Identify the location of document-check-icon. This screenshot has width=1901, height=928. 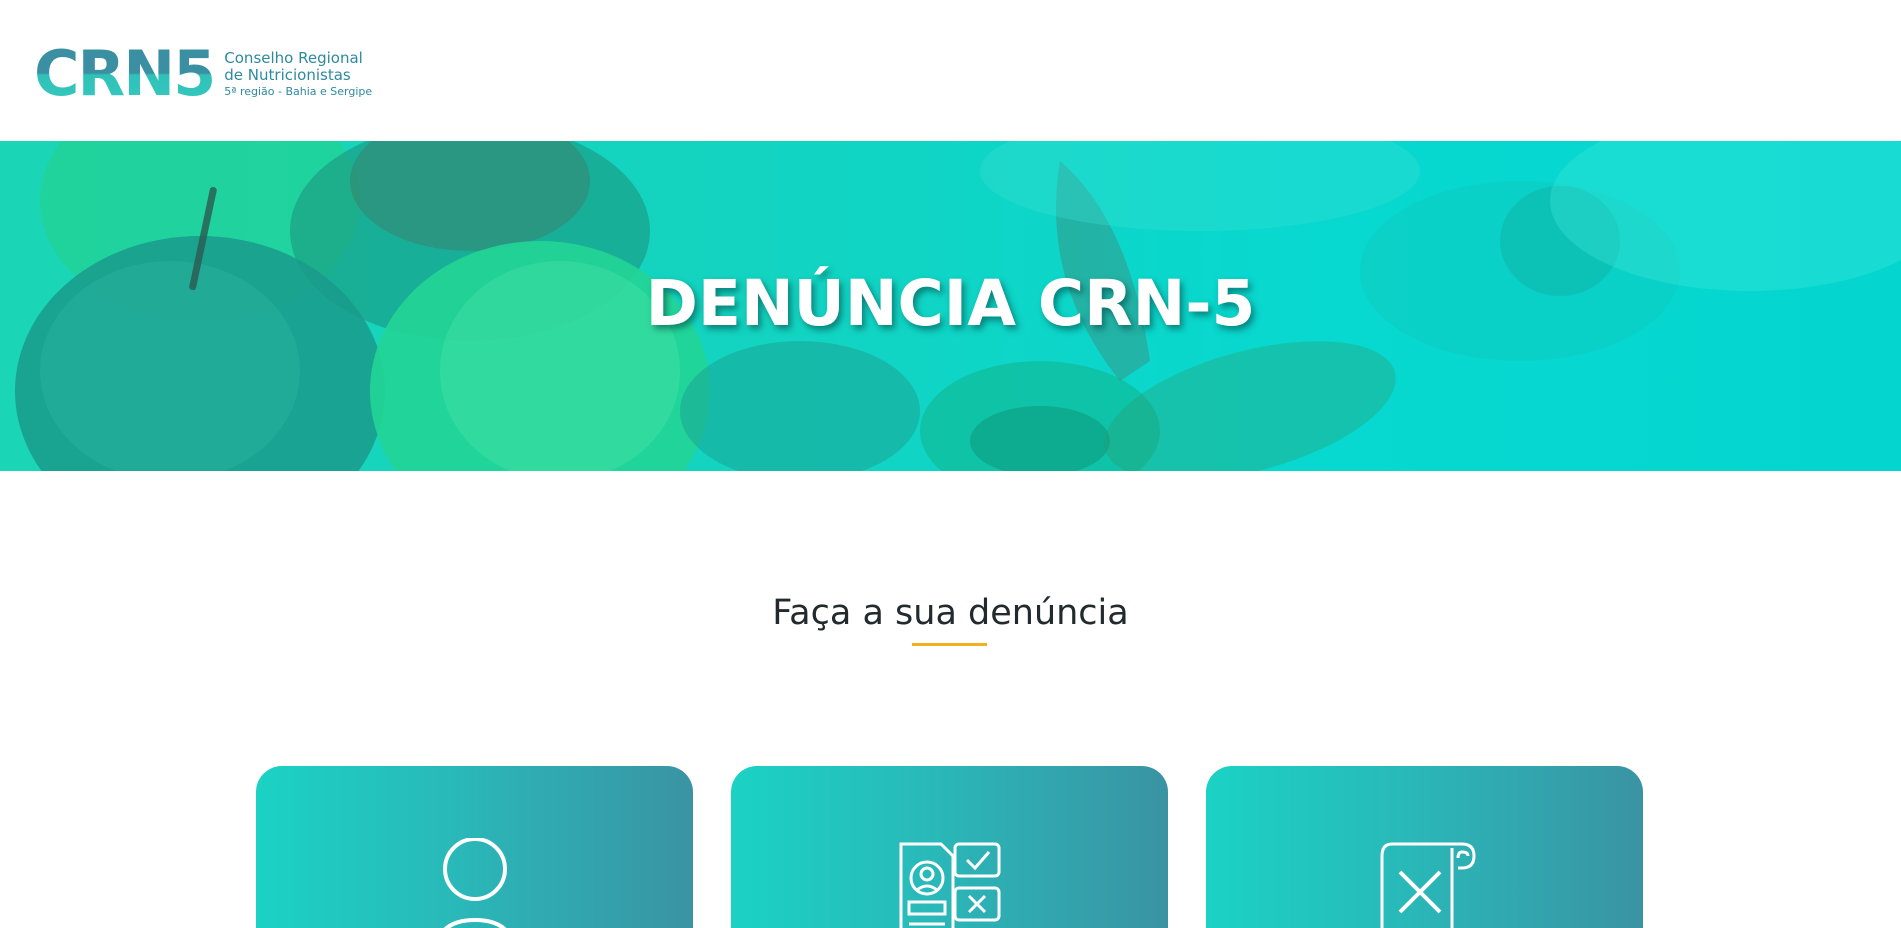
(949, 885).